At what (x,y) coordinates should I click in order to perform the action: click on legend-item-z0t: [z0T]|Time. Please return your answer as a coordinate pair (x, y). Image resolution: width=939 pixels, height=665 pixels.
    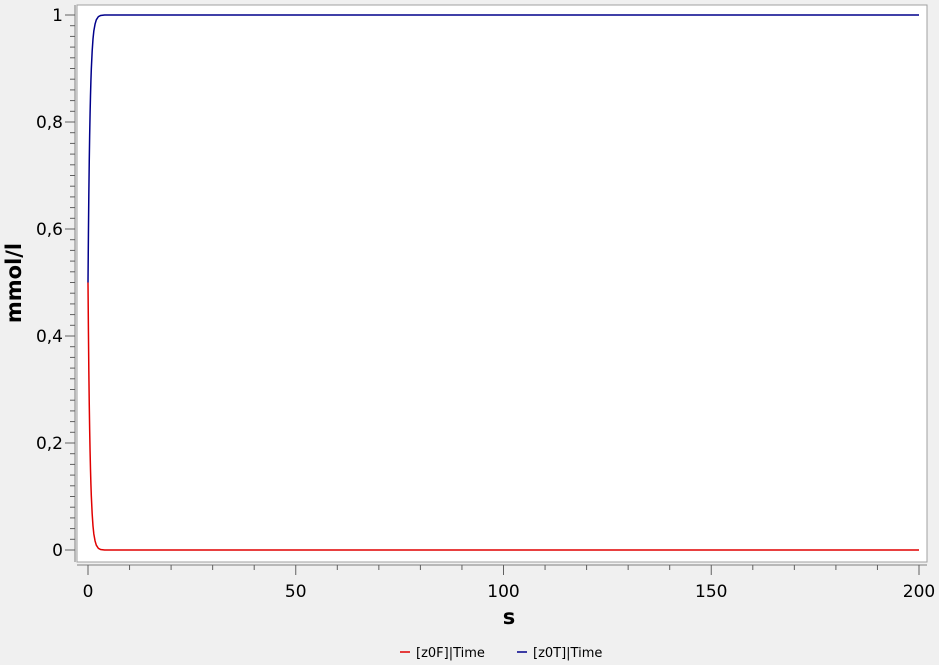
    Looking at the image, I should click on (559, 653).